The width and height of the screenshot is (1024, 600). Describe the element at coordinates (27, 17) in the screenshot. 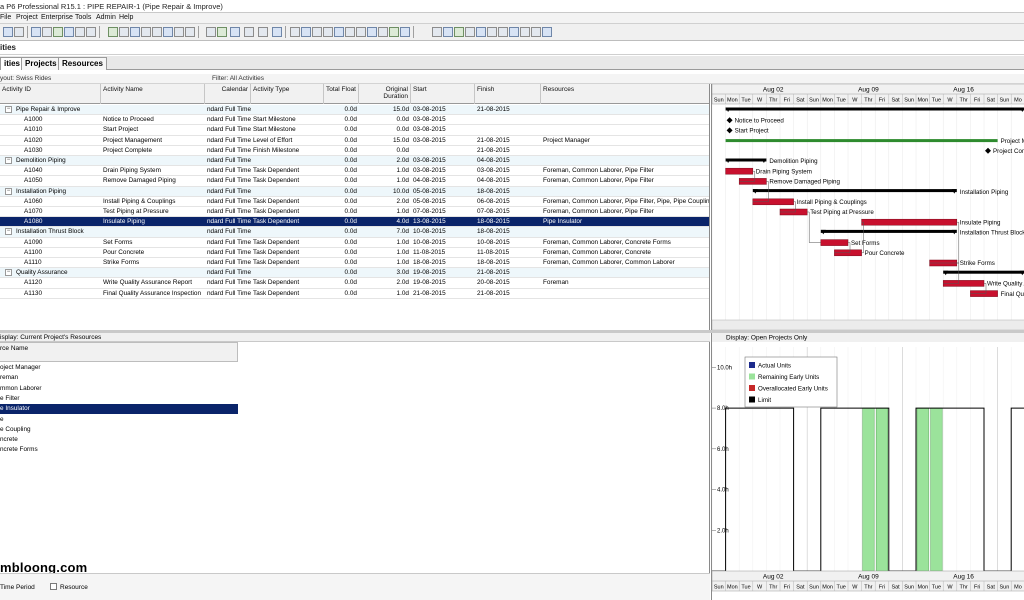

I see `menu-project: Project` at that location.